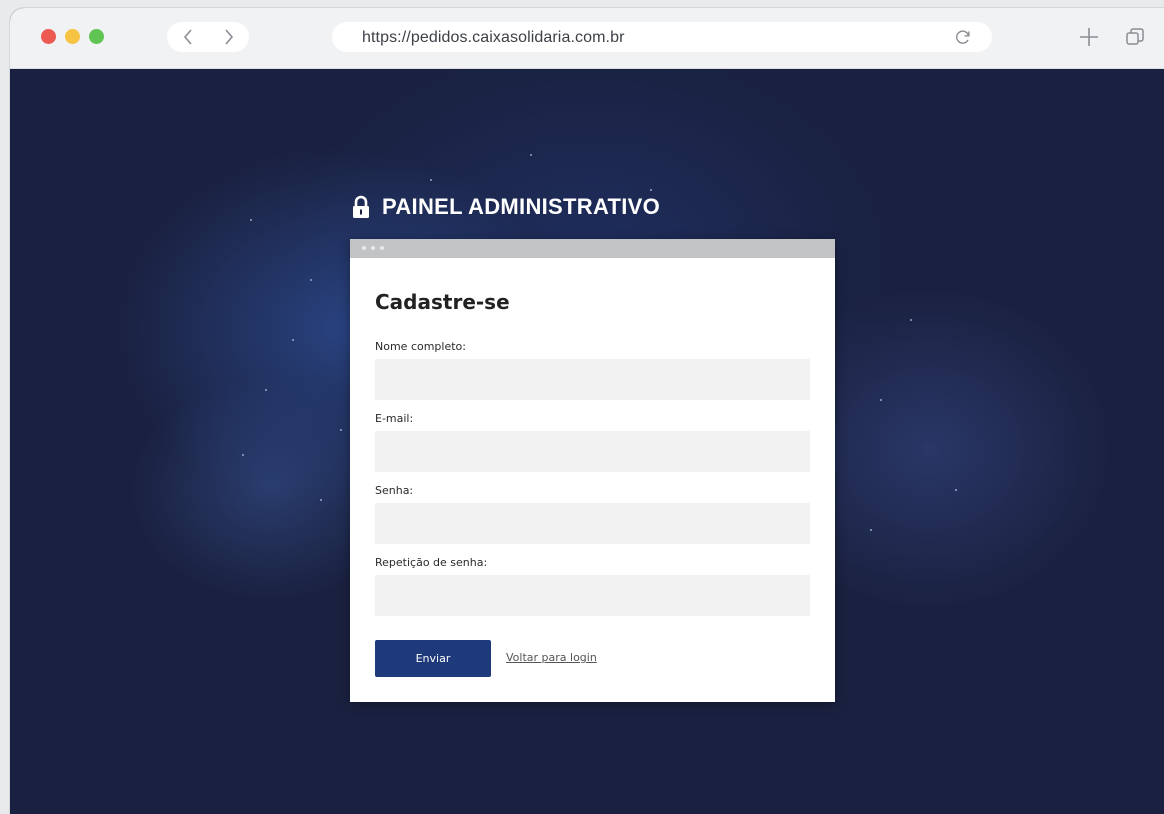 The width and height of the screenshot is (1164, 814). I want to click on forward-button, so click(228, 37).